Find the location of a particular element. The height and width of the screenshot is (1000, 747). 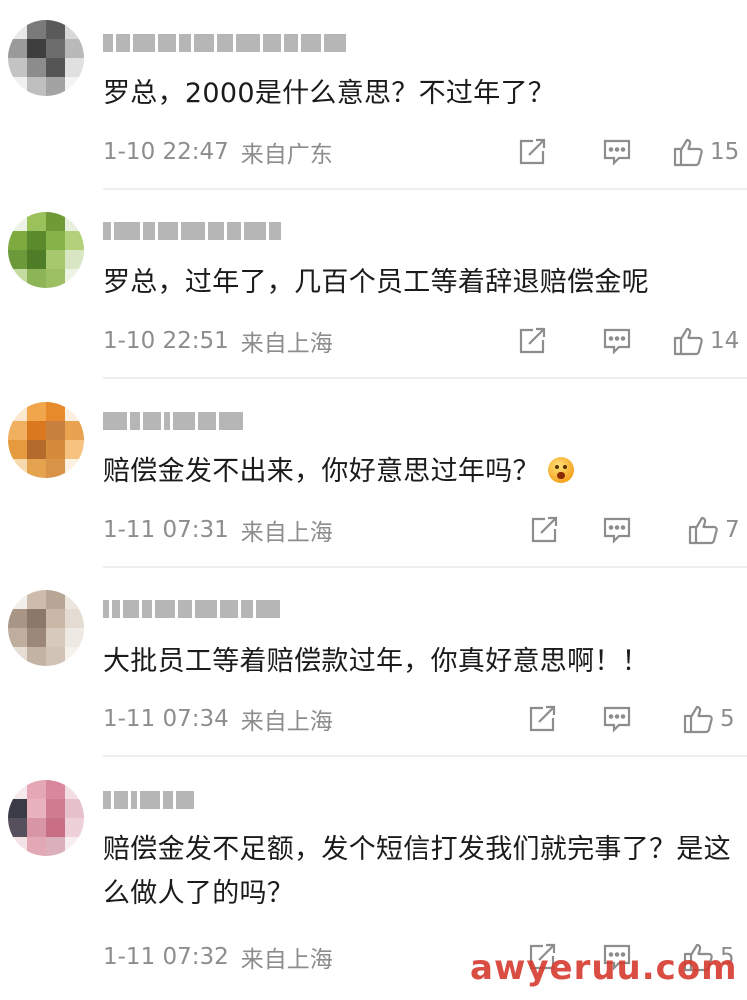

like-count: 14 is located at coordinates (725, 341).